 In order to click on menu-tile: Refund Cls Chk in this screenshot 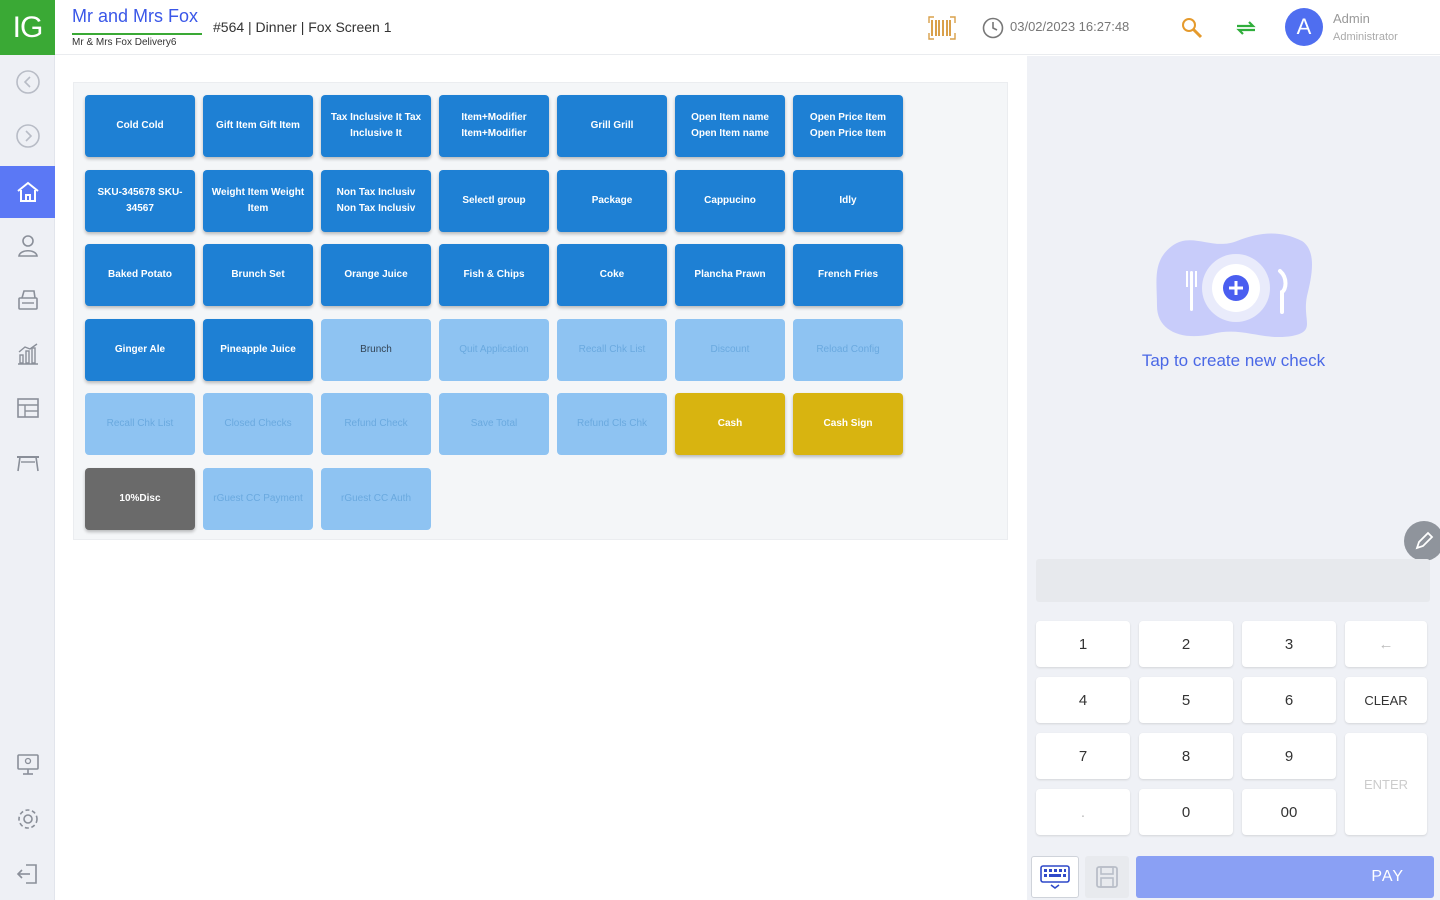, I will do `click(612, 424)`.